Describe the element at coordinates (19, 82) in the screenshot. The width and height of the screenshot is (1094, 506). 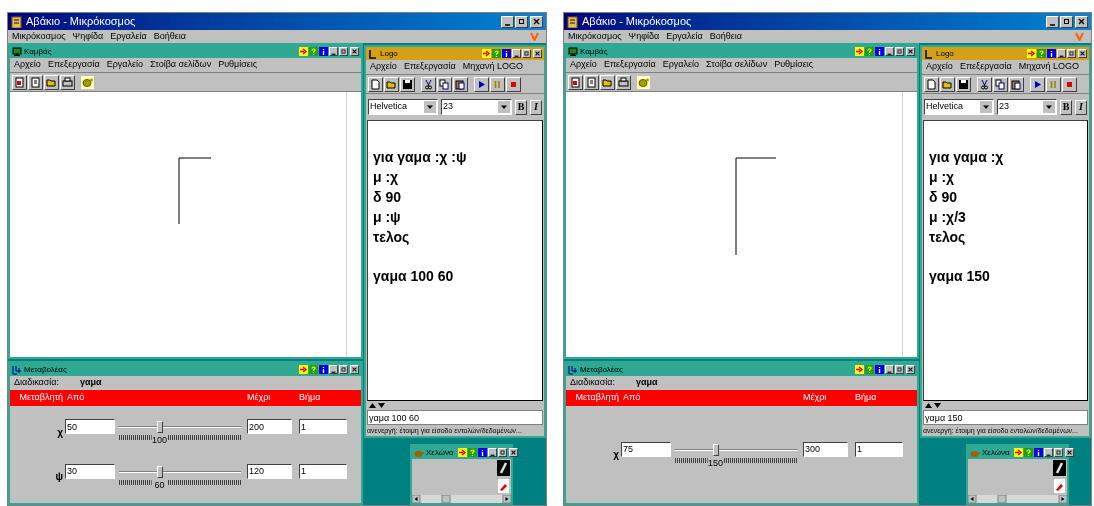
I see `new-page-icon` at that location.